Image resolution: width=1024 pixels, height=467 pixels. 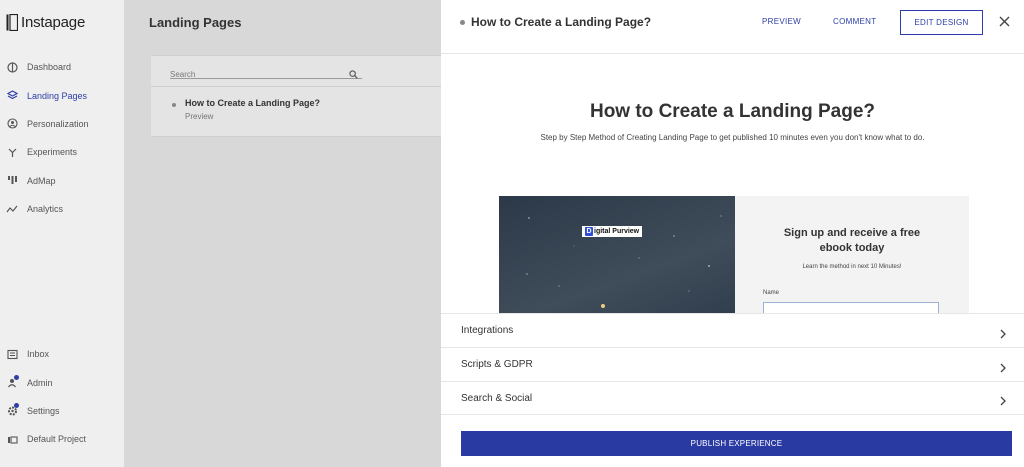 What do you see at coordinates (851, 307) in the screenshot?
I see `name-field` at bounding box center [851, 307].